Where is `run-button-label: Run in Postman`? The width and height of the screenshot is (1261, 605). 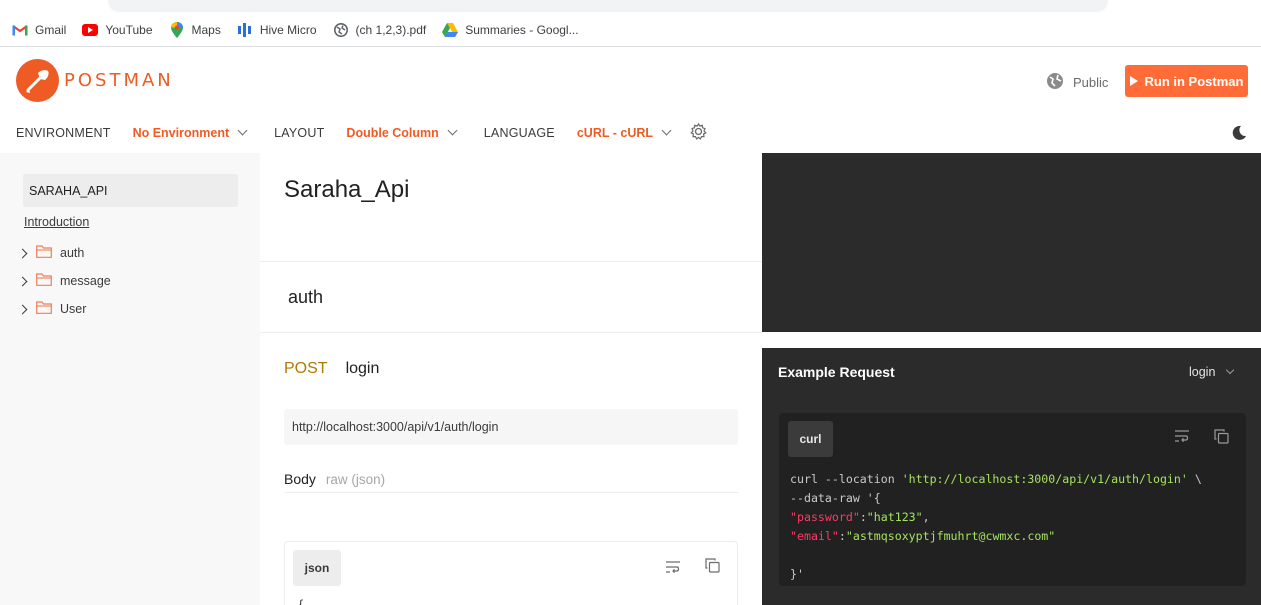 run-button-label: Run in Postman is located at coordinates (1194, 81).